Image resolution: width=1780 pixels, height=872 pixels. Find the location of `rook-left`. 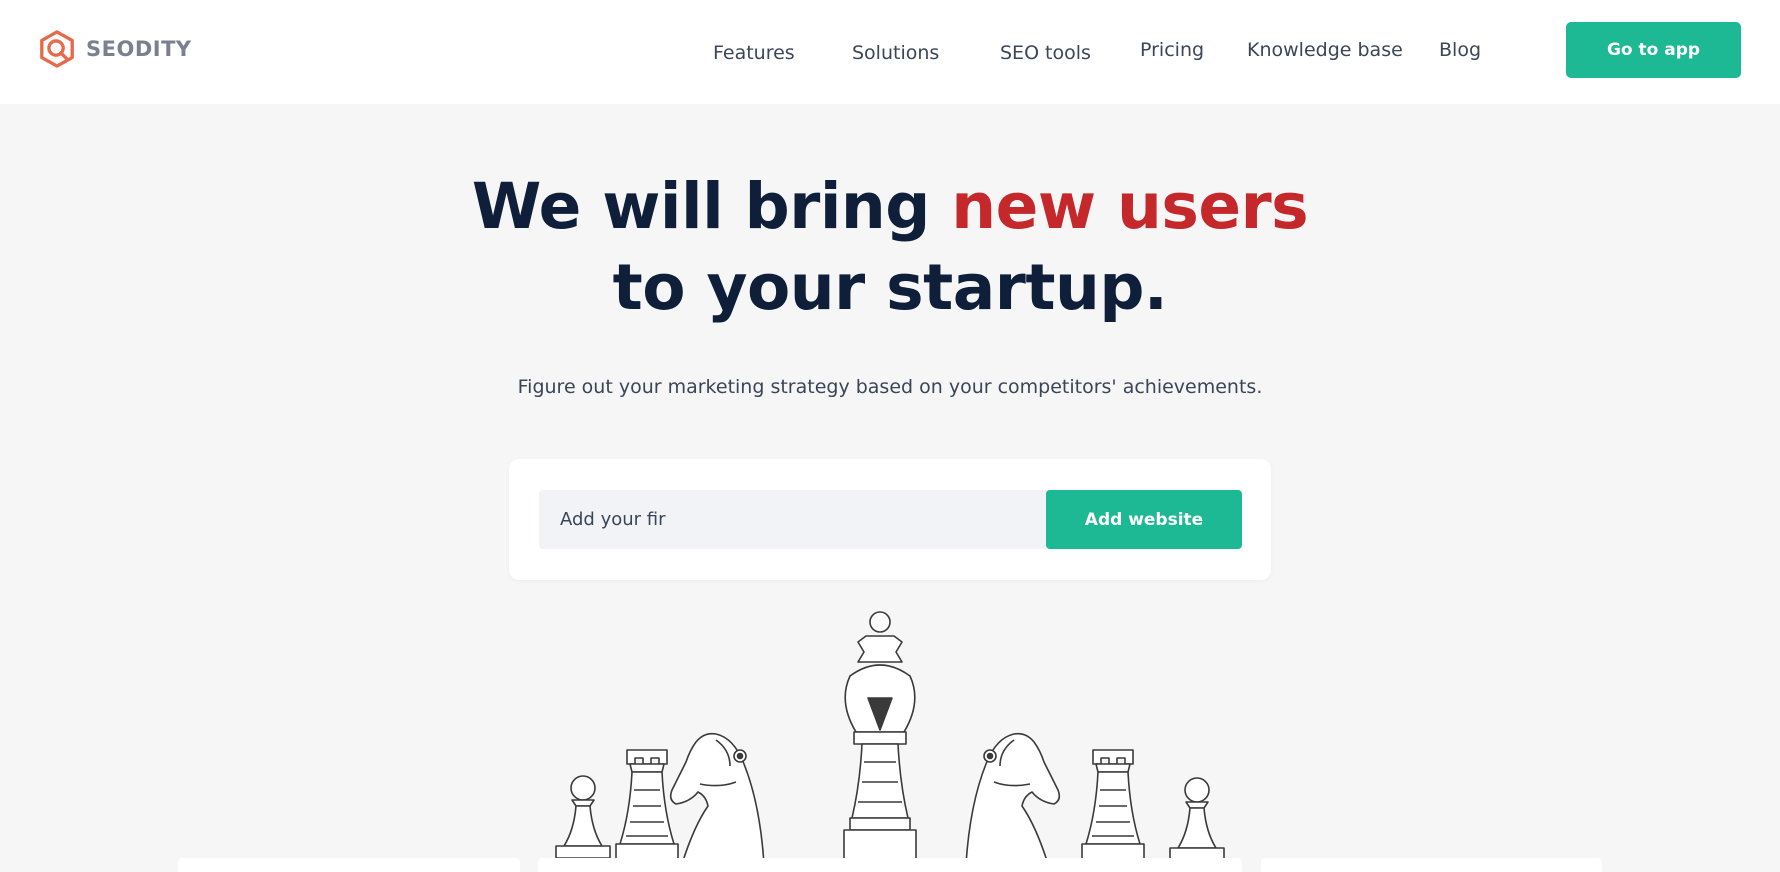

rook-left is located at coordinates (647, 806).